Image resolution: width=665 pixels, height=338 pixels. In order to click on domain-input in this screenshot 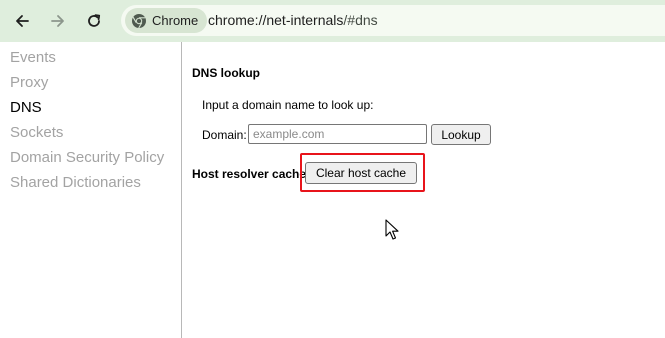, I will do `click(337, 134)`.